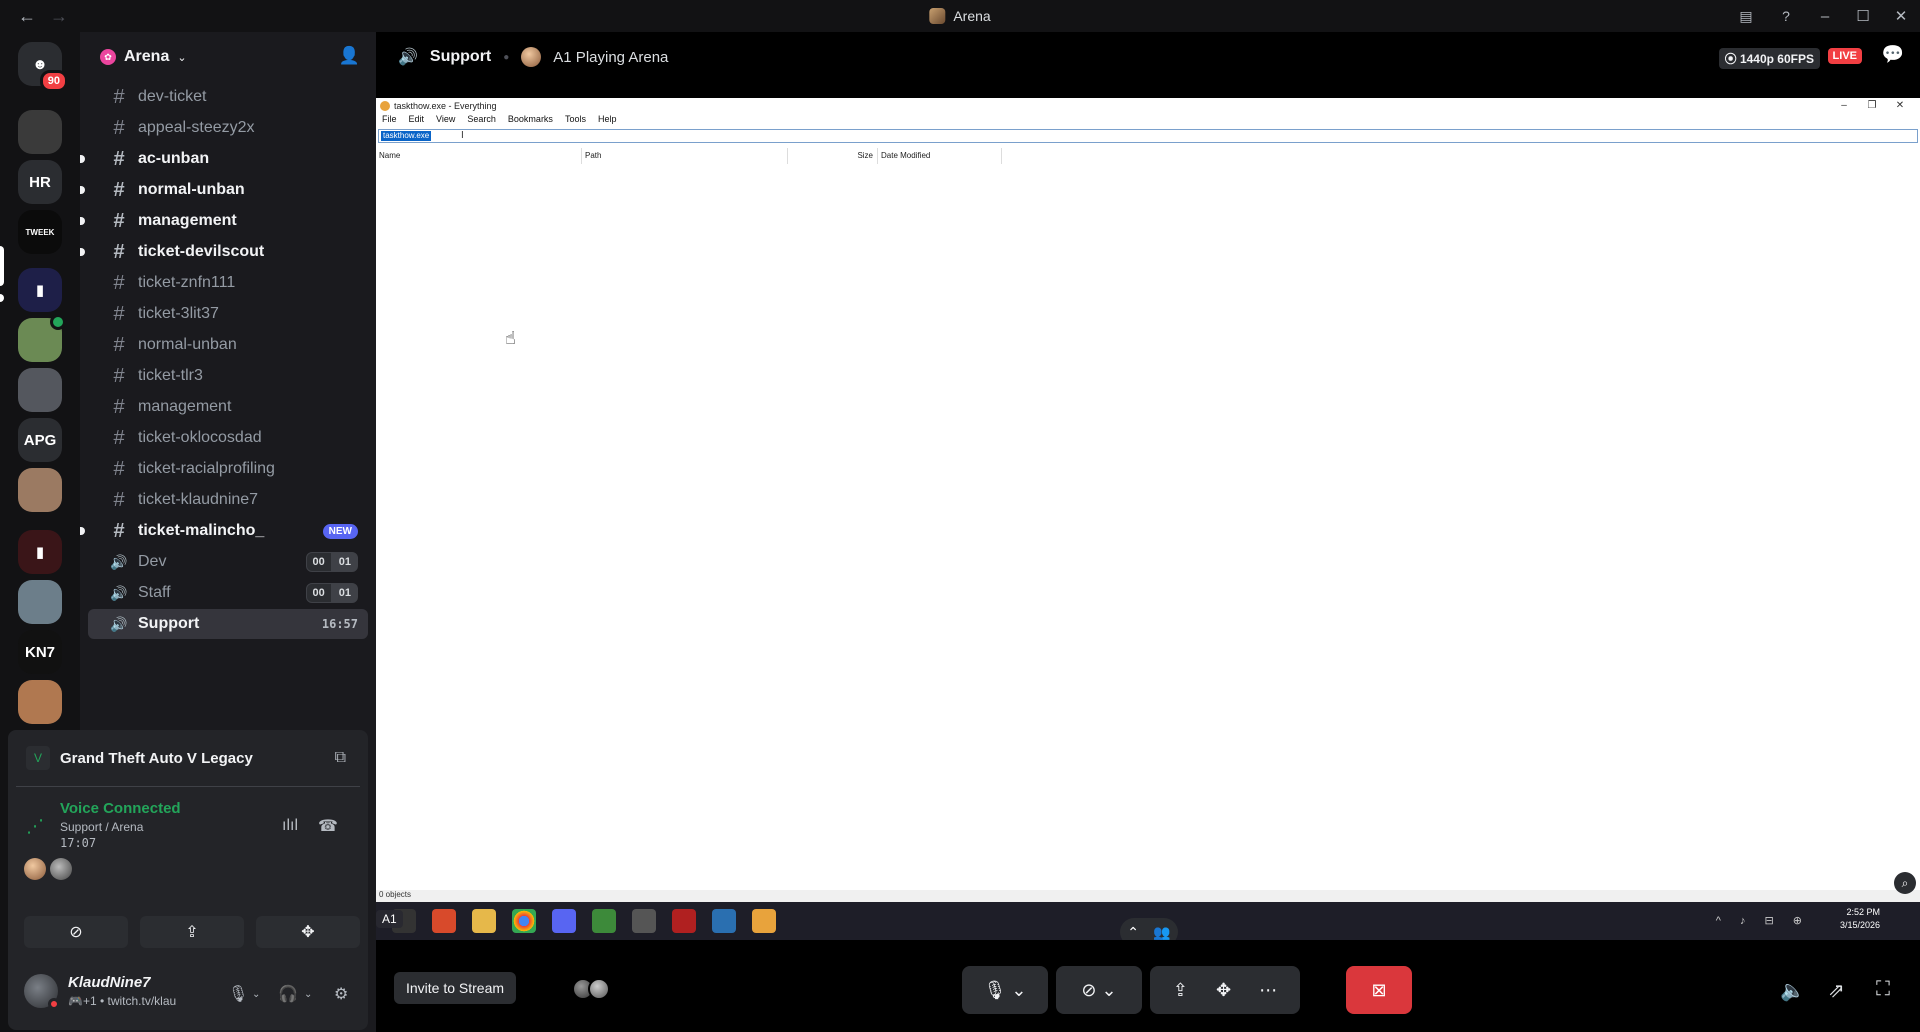  I want to click on voice-channel-staff: 🔊 Staff 00 01, so click(228, 593).